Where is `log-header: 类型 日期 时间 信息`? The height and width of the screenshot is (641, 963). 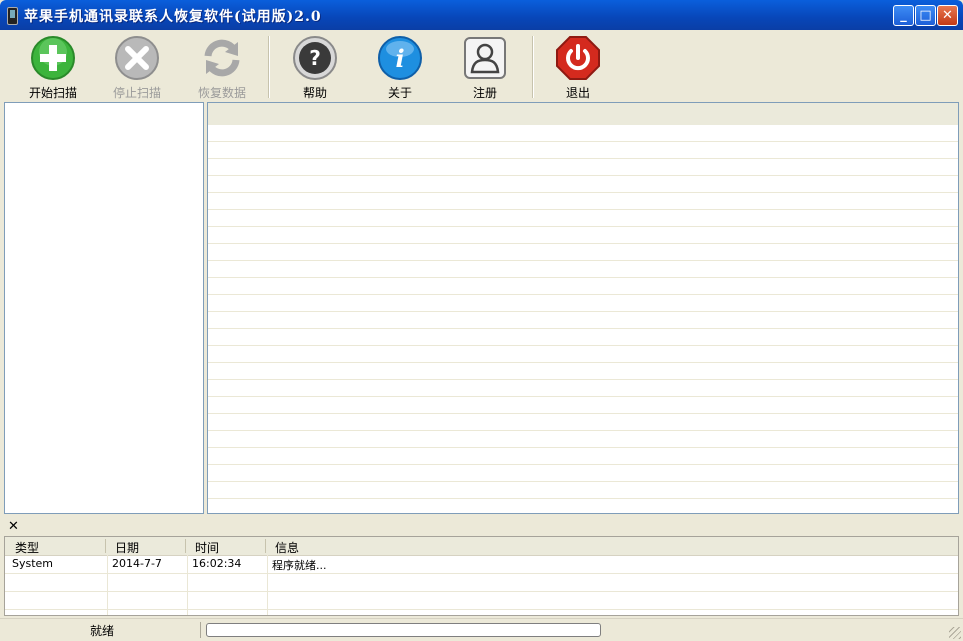
log-header: 类型 日期 时间 信息 is located at coordinates (481, 546).